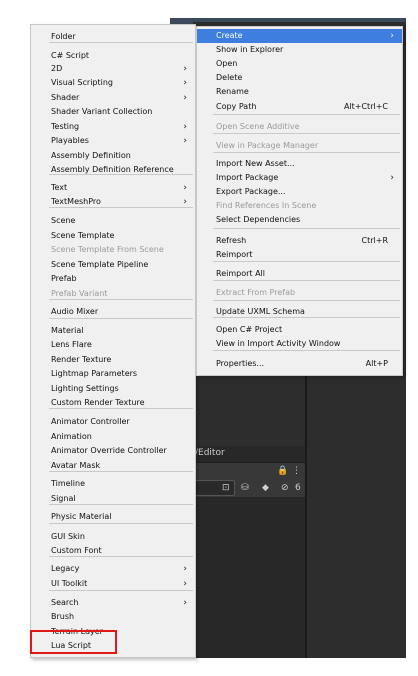  I want to click on context-item-import-package: Import Package ›, so click(299, 178).